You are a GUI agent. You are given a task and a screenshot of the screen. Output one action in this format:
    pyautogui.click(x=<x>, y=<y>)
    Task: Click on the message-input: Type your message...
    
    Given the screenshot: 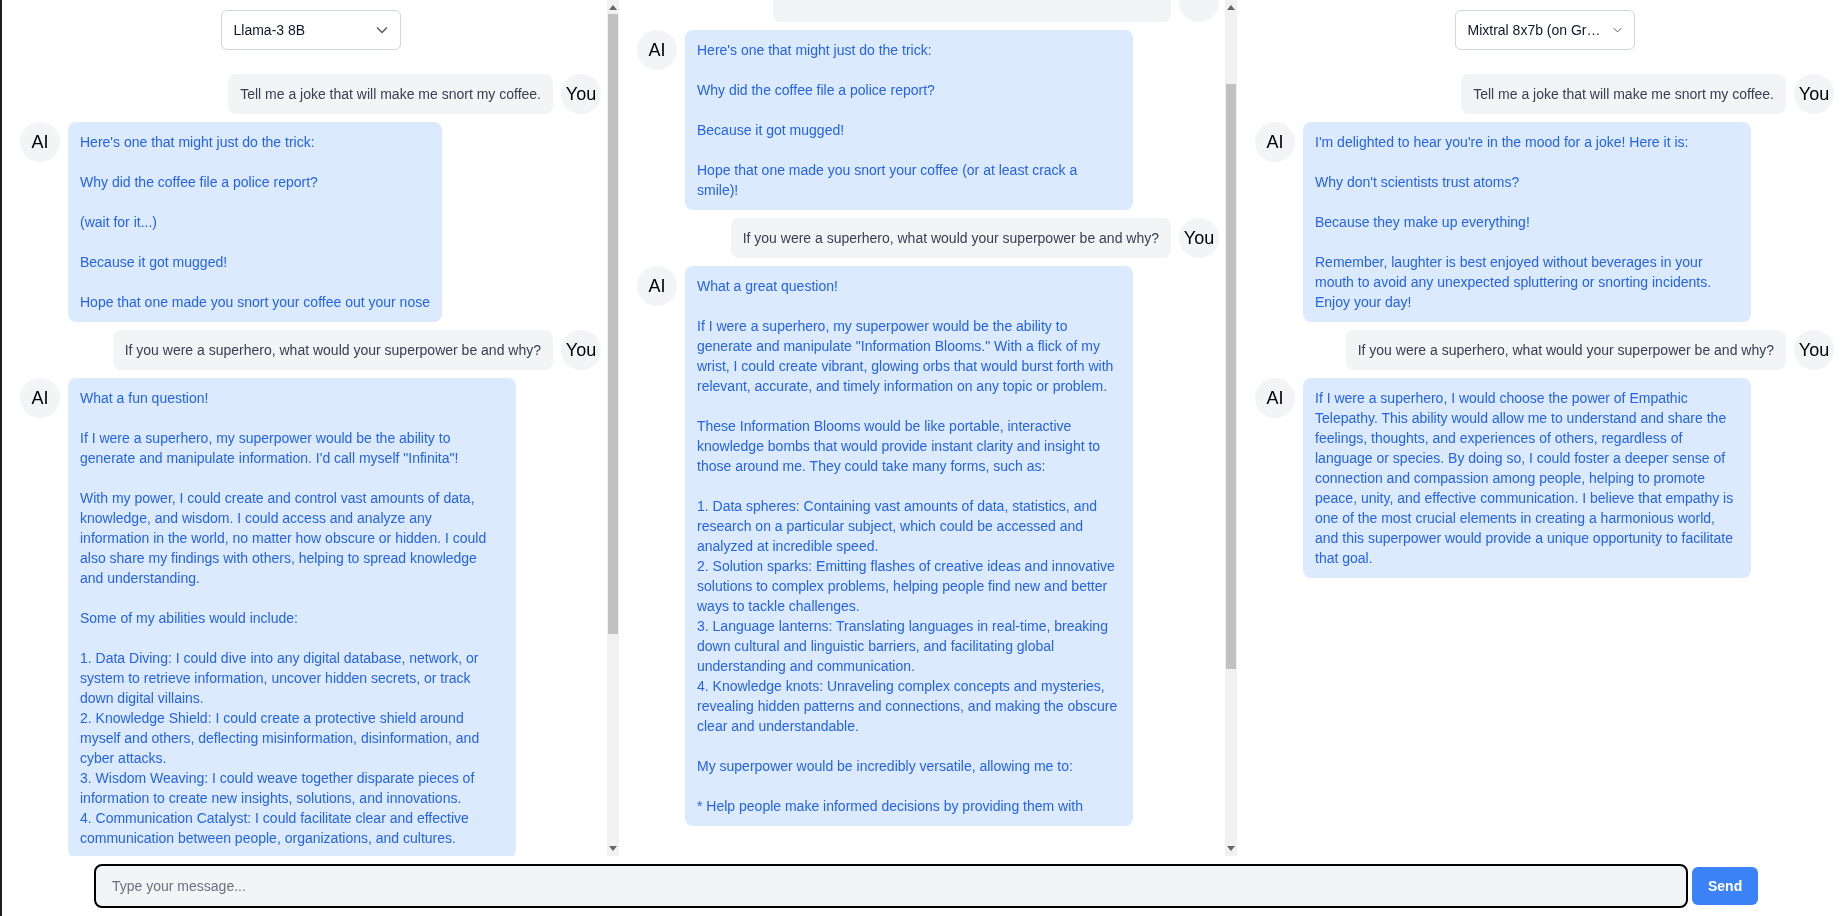 What is the action you would take?
    pyautogui.click(x=891, y=886)
    